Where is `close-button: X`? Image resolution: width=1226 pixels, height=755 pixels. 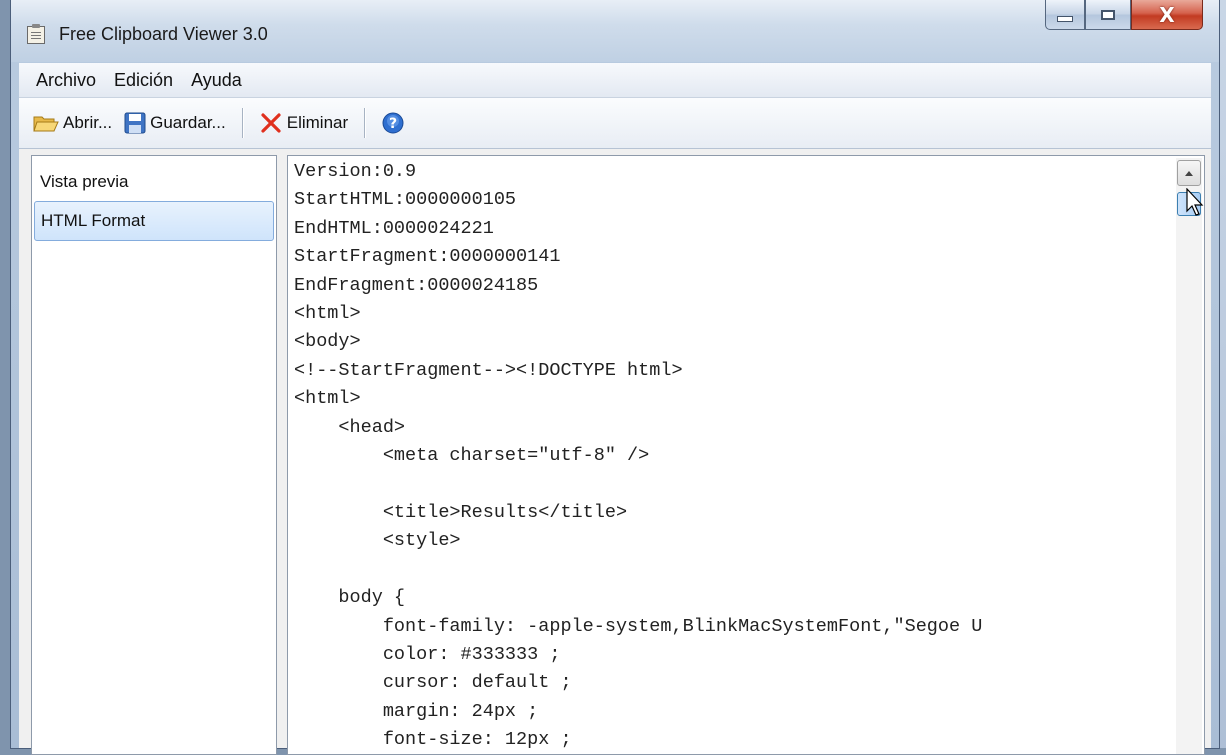
close-button: X is located at coordinates (1167, 15).